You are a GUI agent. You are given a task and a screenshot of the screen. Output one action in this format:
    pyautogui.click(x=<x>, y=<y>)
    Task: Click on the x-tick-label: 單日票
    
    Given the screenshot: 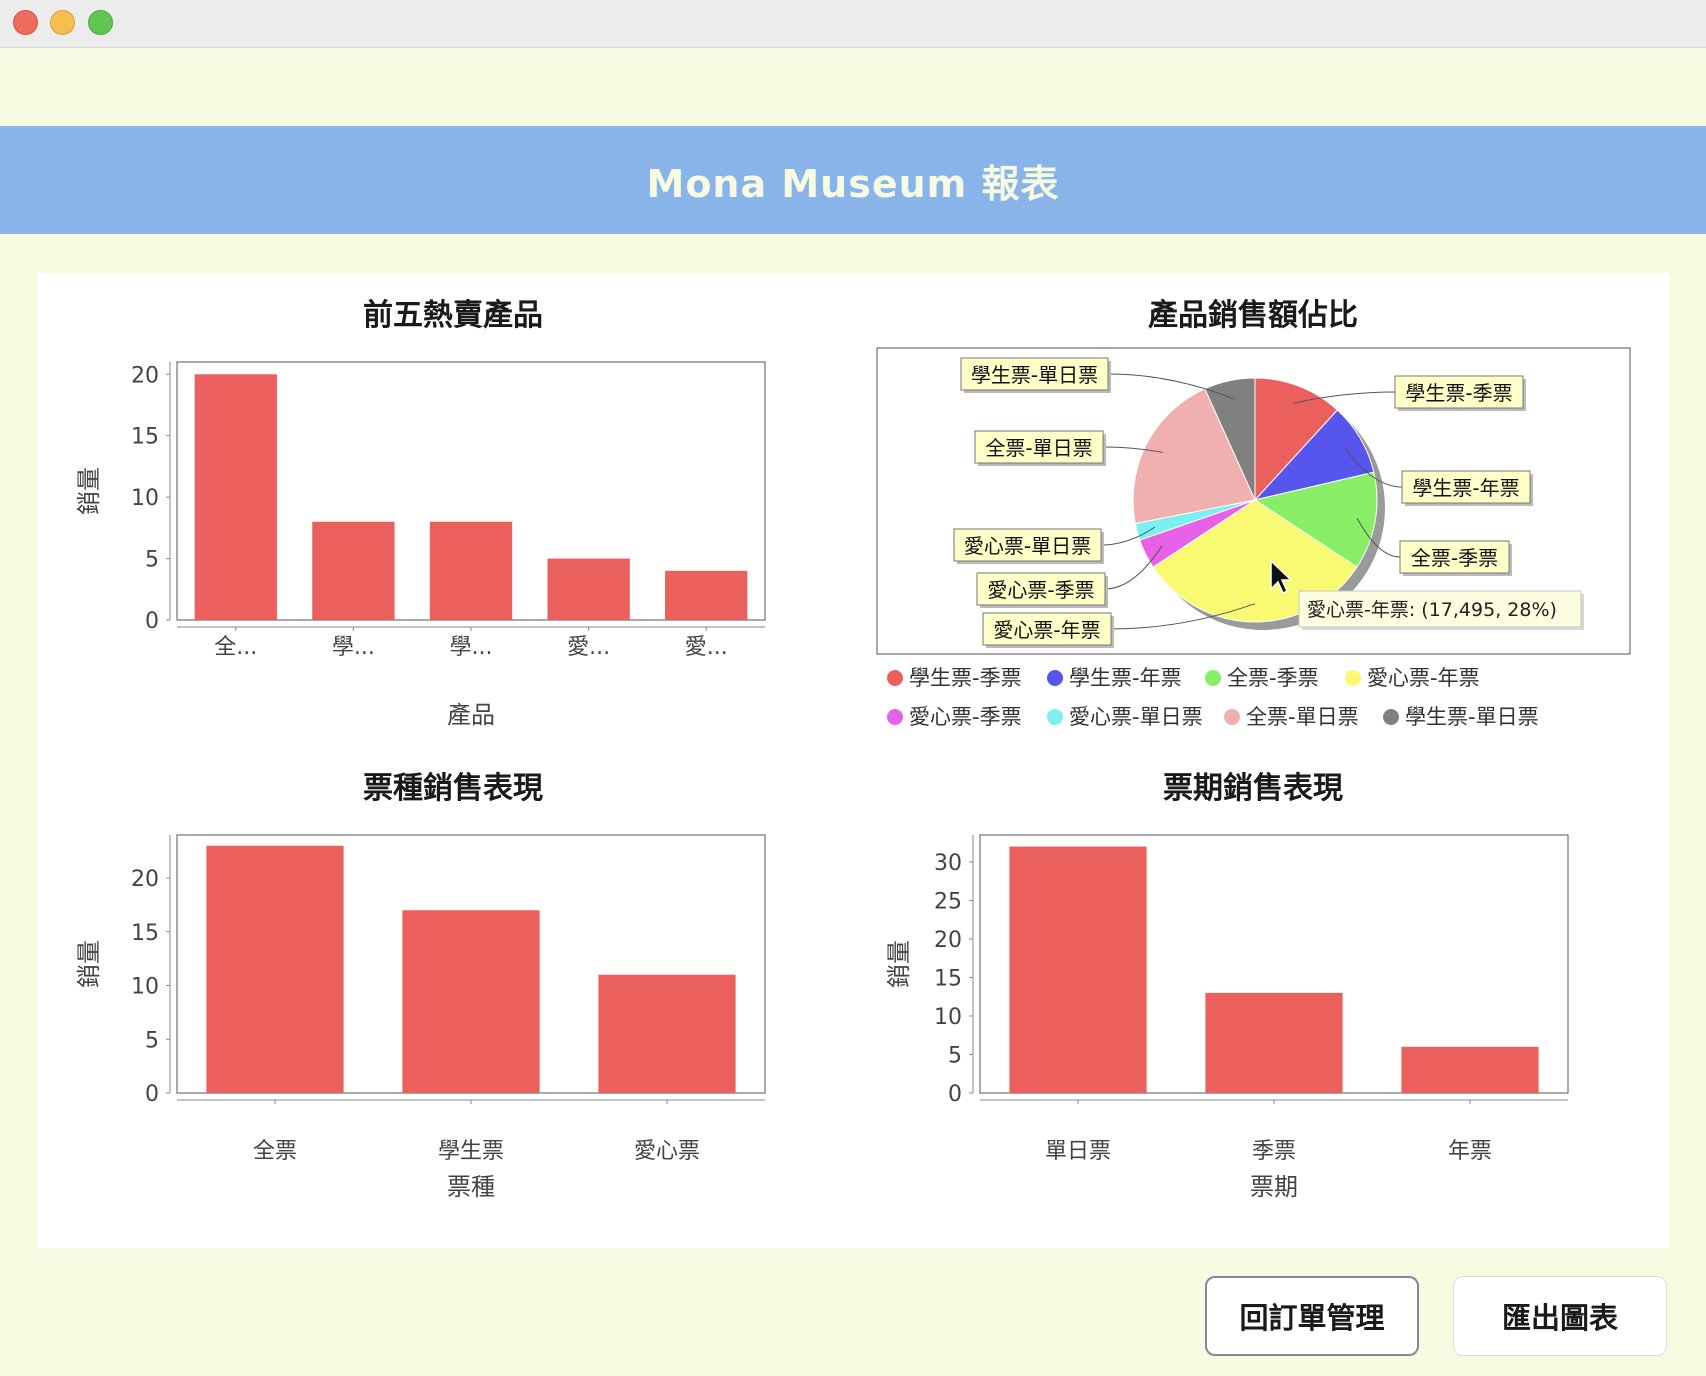 What is the action you would take?
    pyautogui.click(x=1078, y=1151)
    